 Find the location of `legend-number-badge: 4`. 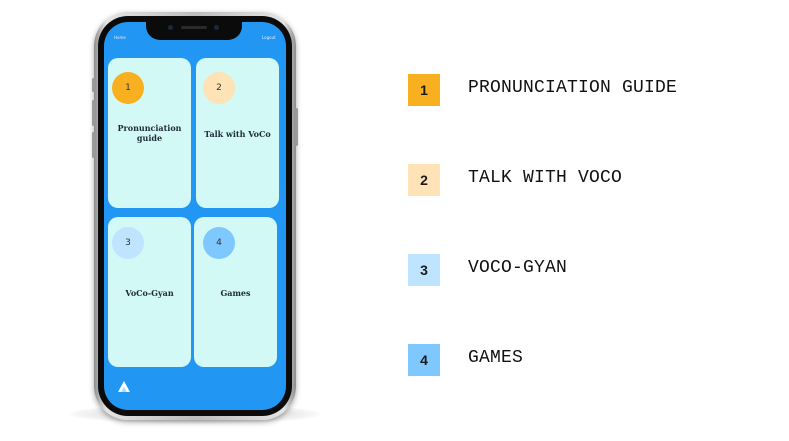

legend-number-badge: 4 is located at coordinates (424, 360).